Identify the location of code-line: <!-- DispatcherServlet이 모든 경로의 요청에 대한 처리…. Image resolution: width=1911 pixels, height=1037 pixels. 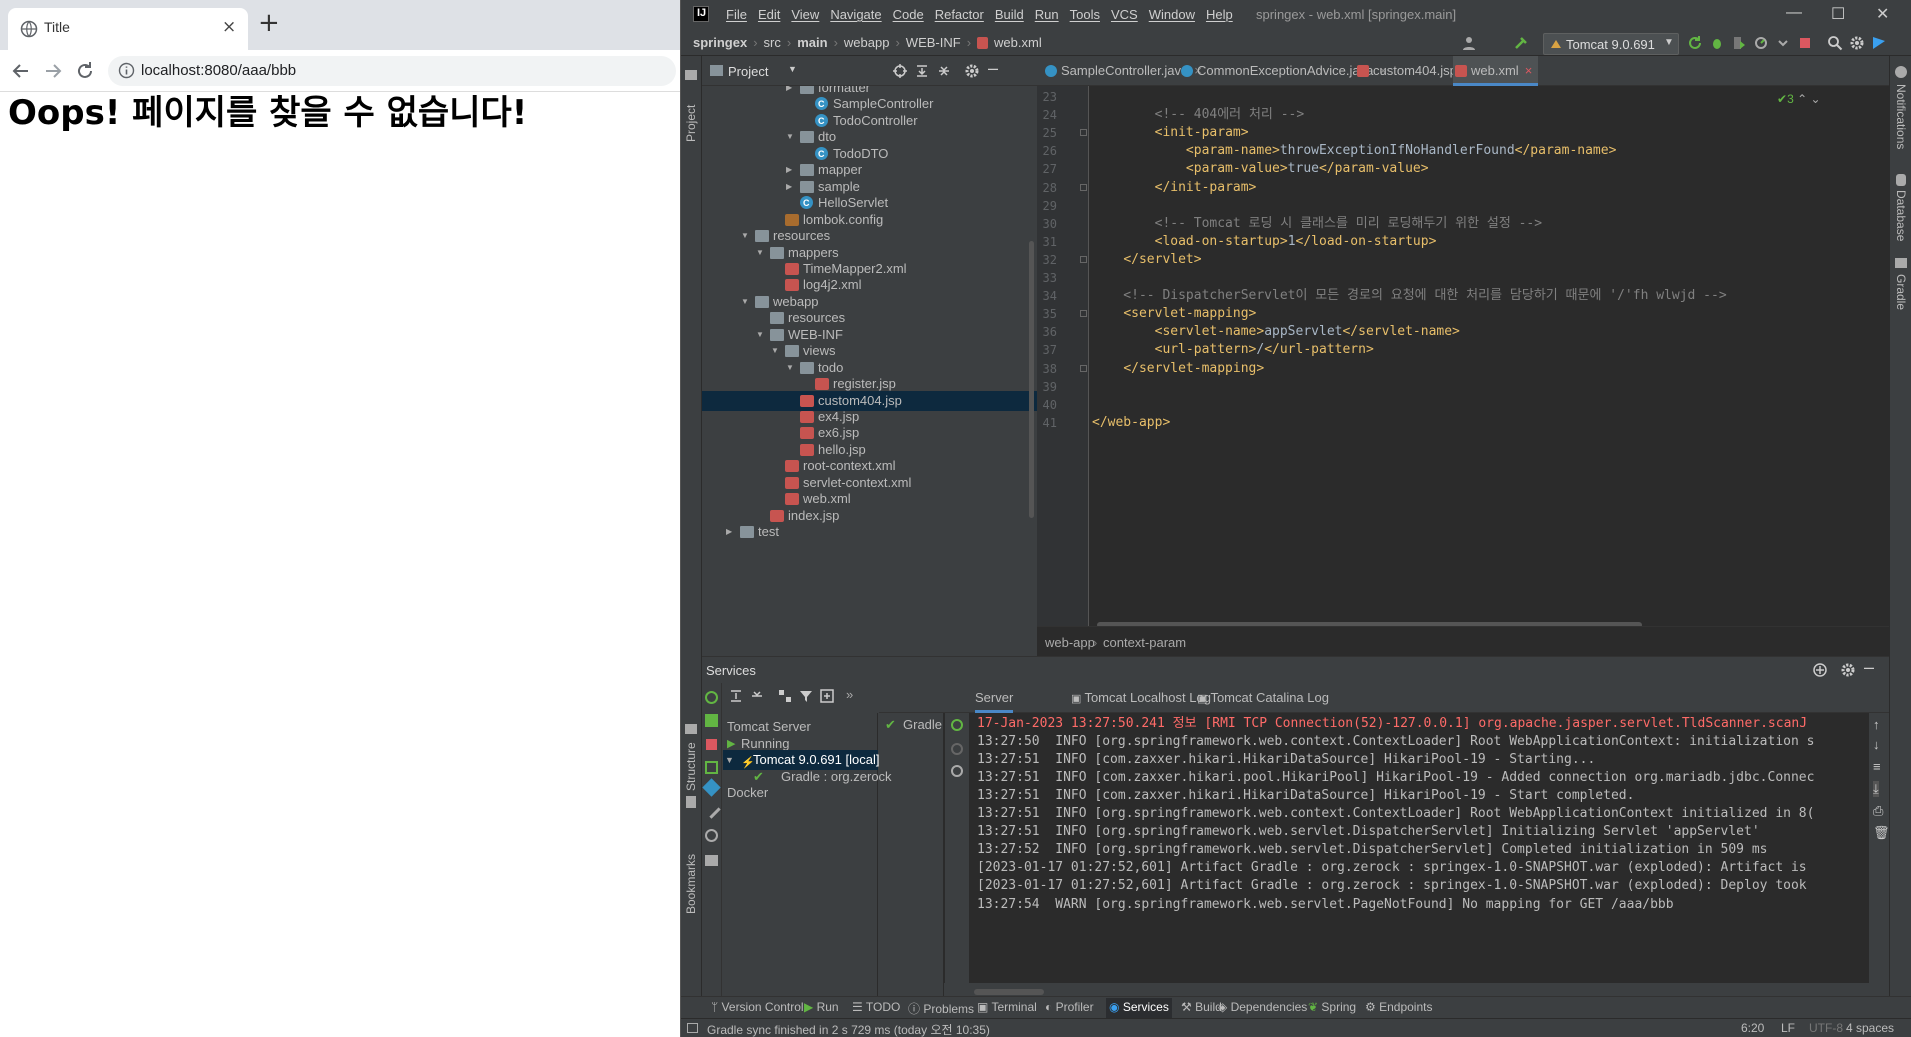
(1409, 296).